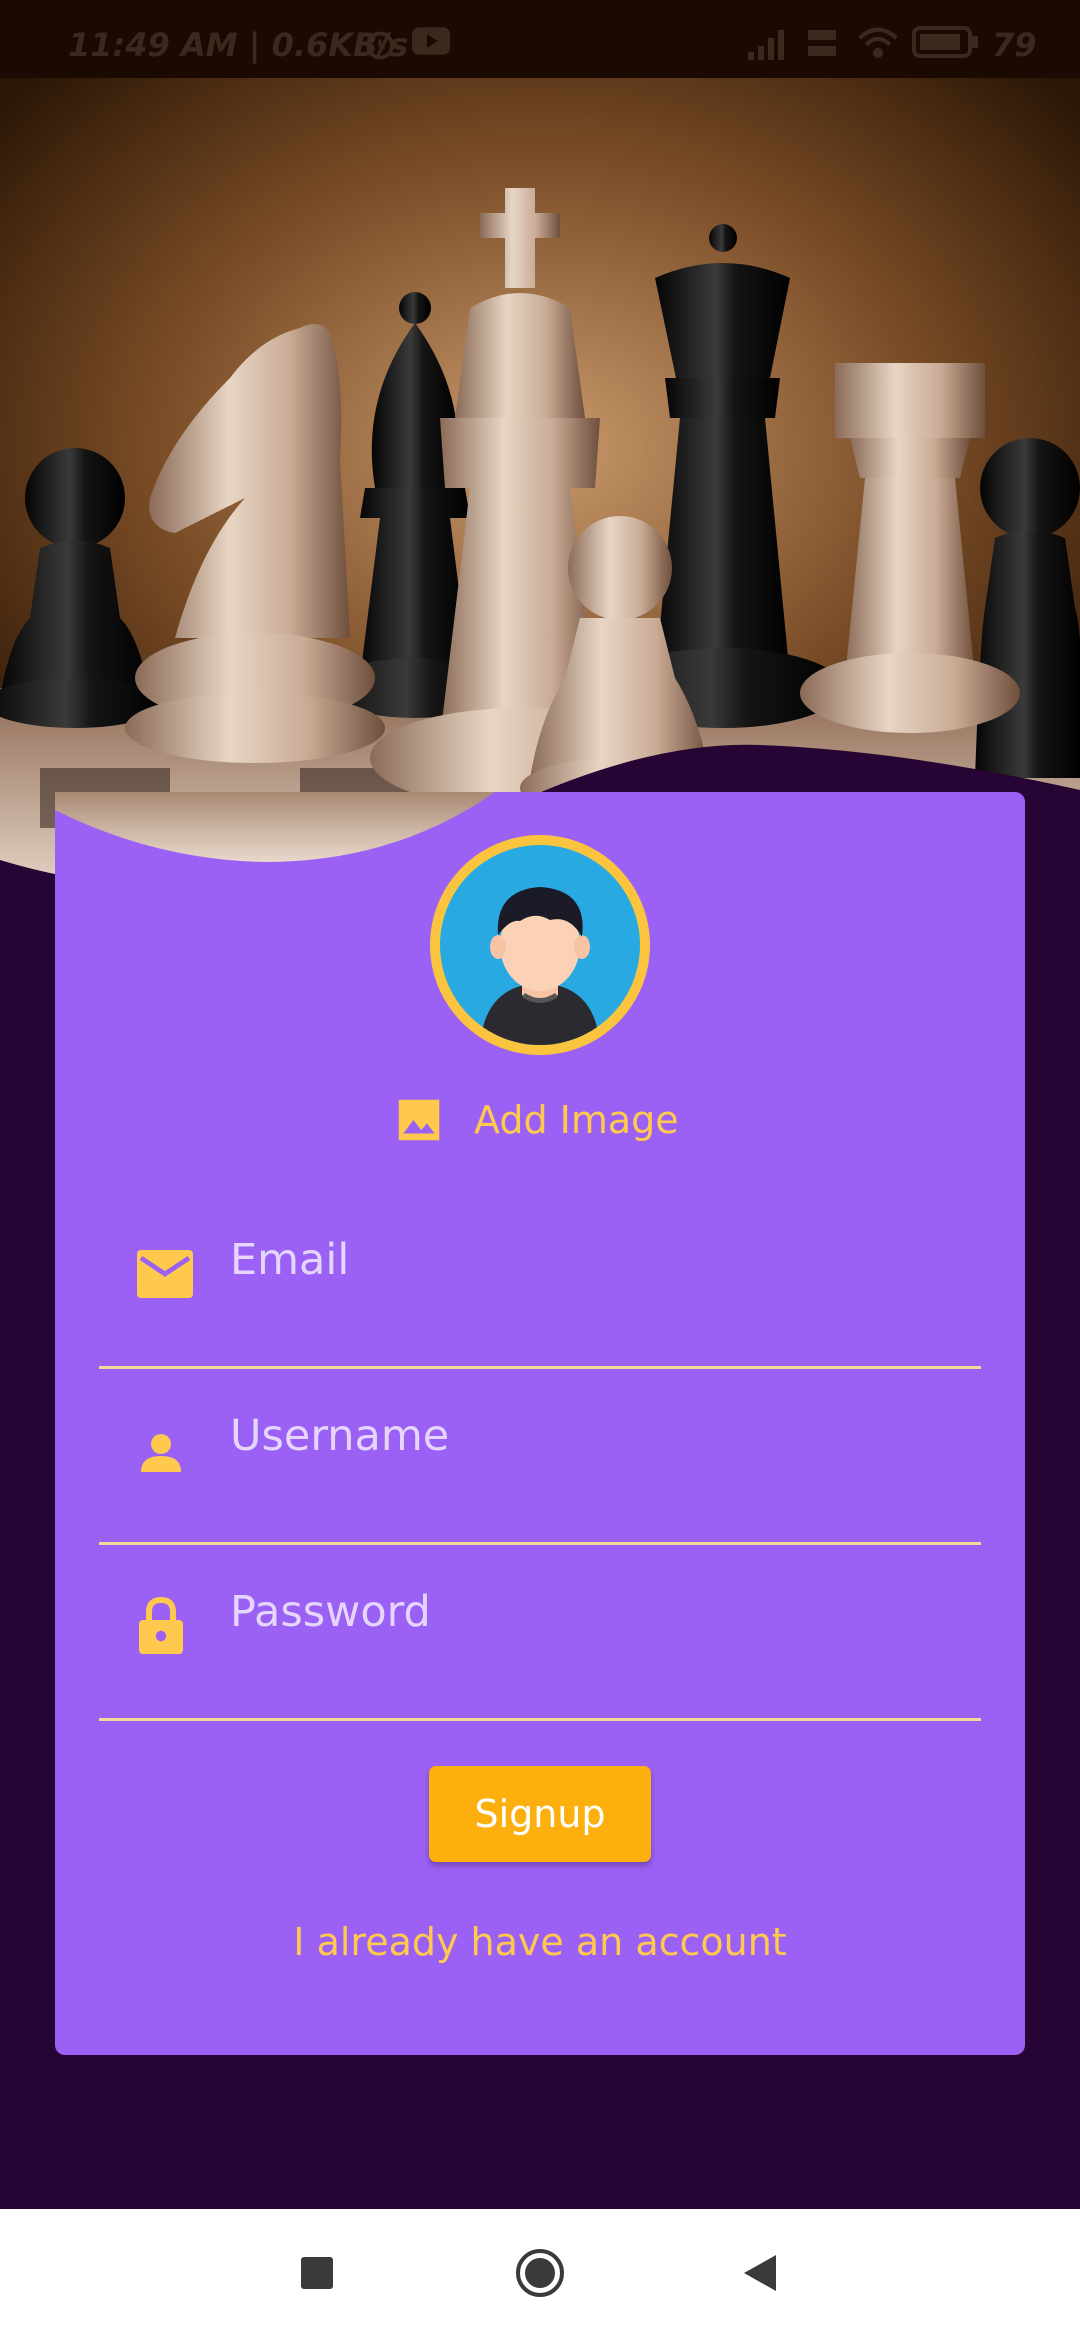 The width and height of the screenshot is (1080, 2340). What do you see at coordinates (540, 1814) in the screenshot?
I see `signup-button: Signup` at bounding box center [540, 1814].